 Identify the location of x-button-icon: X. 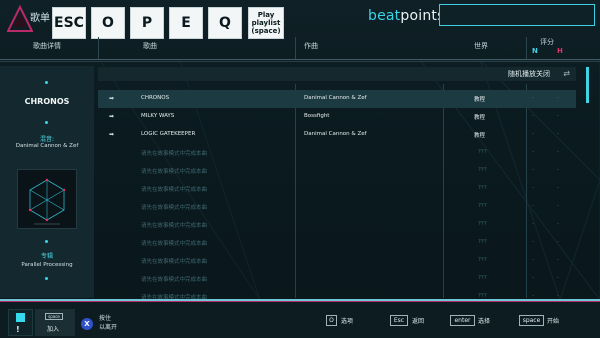
(87, 324).